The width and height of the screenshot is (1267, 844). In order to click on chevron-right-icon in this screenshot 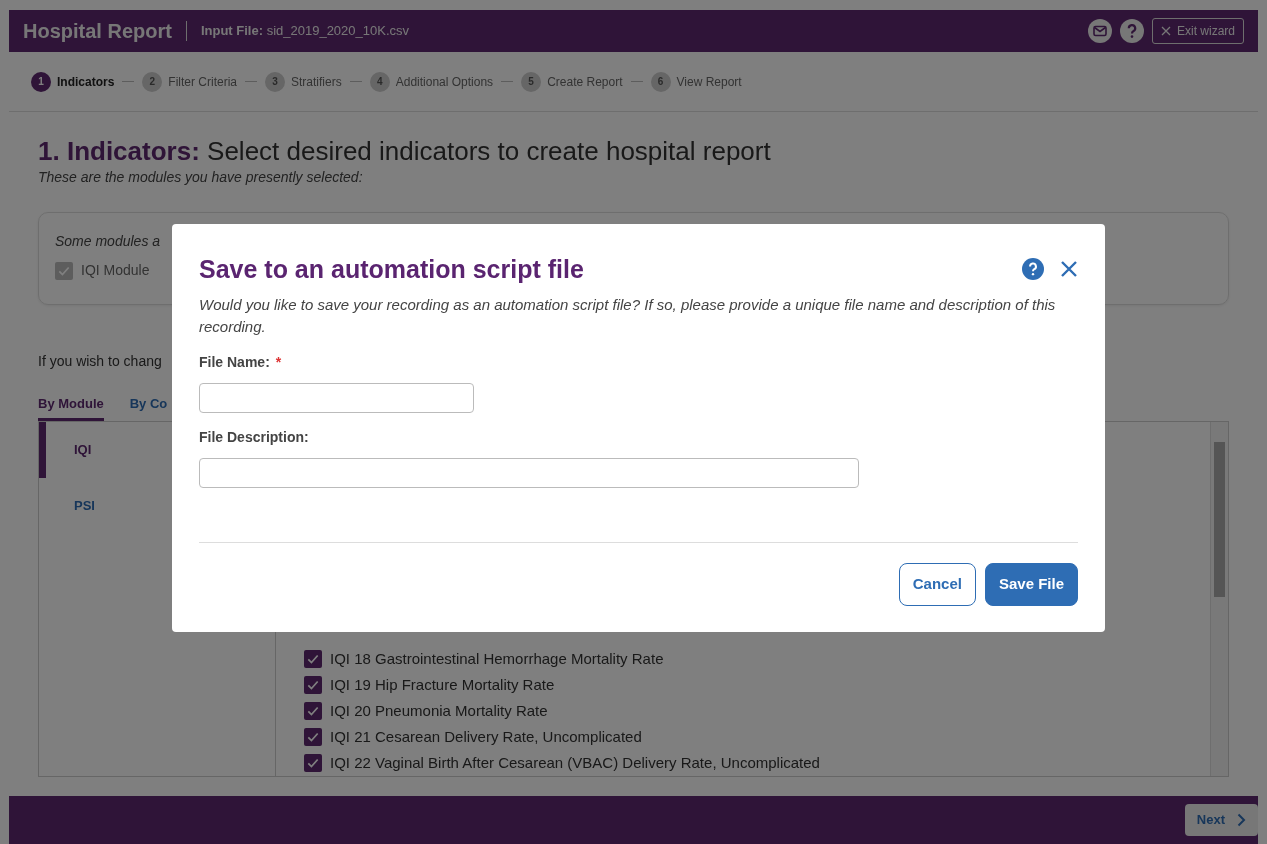, I will do `click(1241, 820)`.